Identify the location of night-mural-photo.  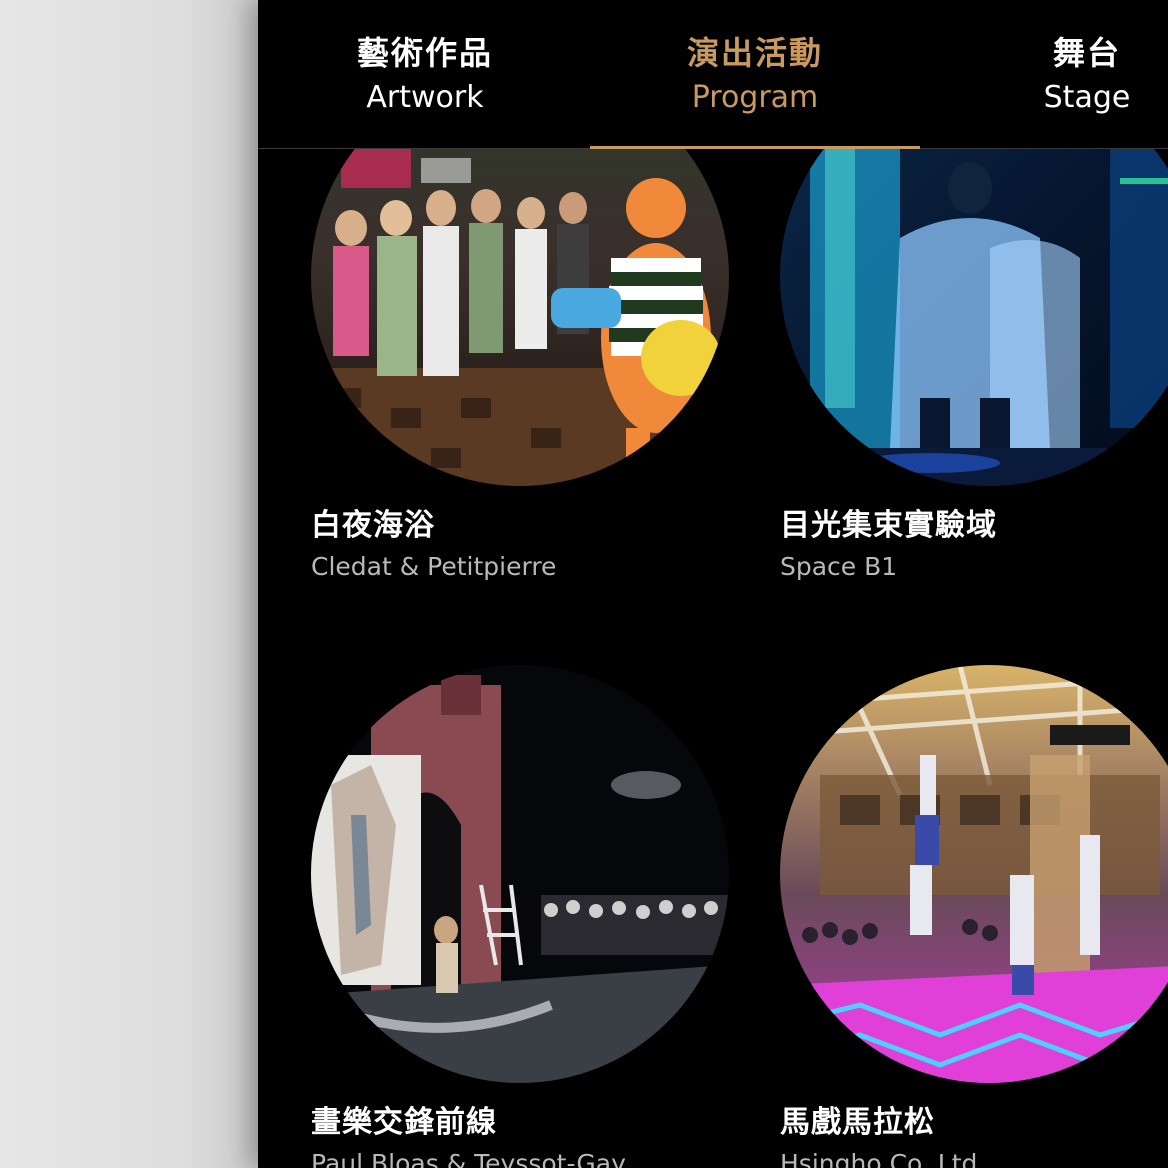
(520, 874).